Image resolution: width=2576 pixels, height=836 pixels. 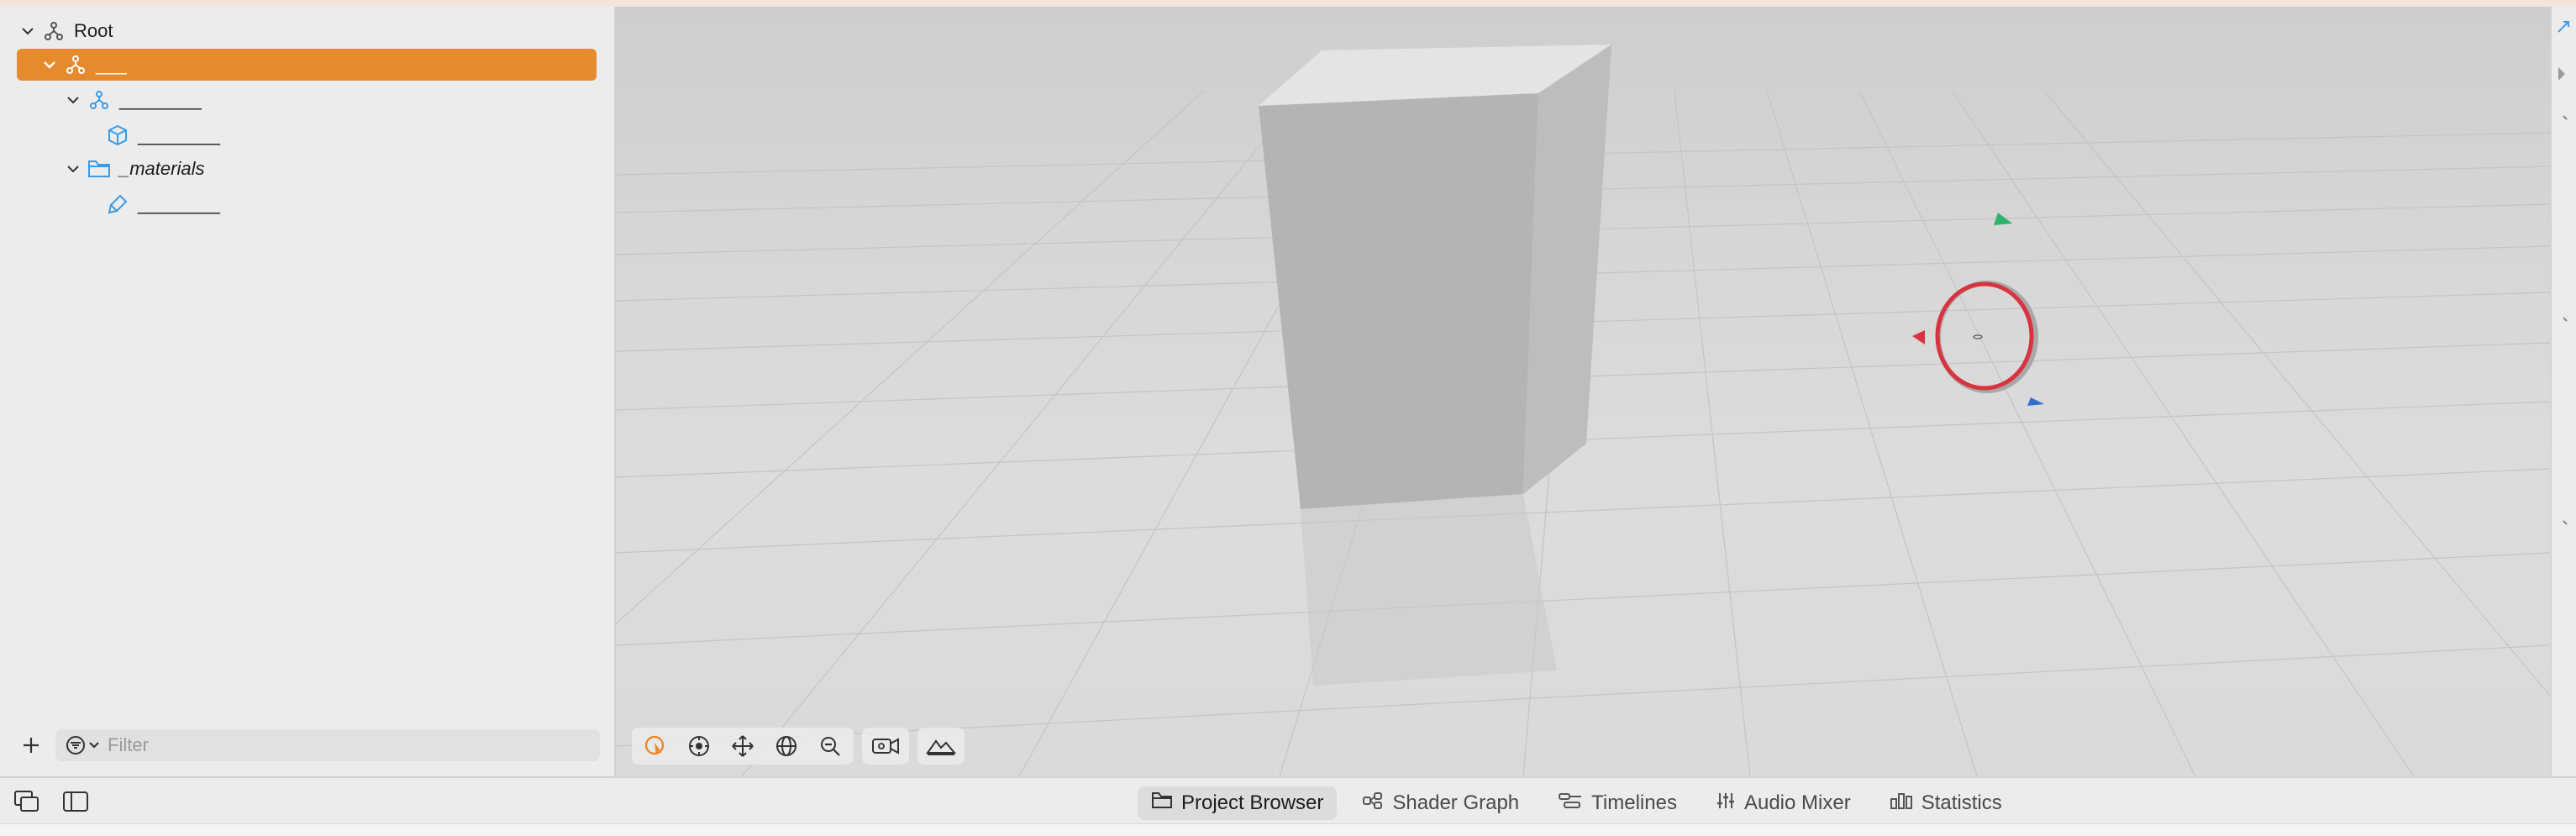 What do you see at coordinates (1634, 803) in the screenshot?
I see `tab-label: Timelines` at bounding box center [1634, 803].